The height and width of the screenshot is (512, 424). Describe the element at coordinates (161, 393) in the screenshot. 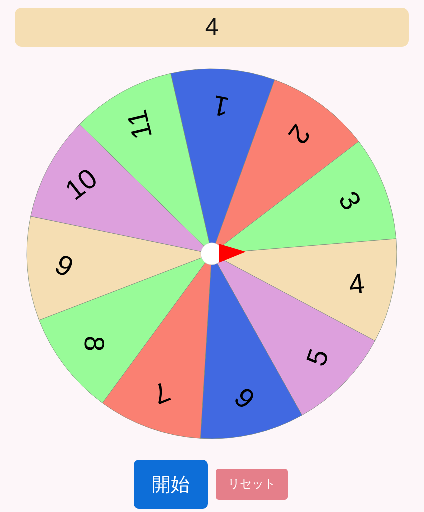

I see `segment-label: 7` at that location.